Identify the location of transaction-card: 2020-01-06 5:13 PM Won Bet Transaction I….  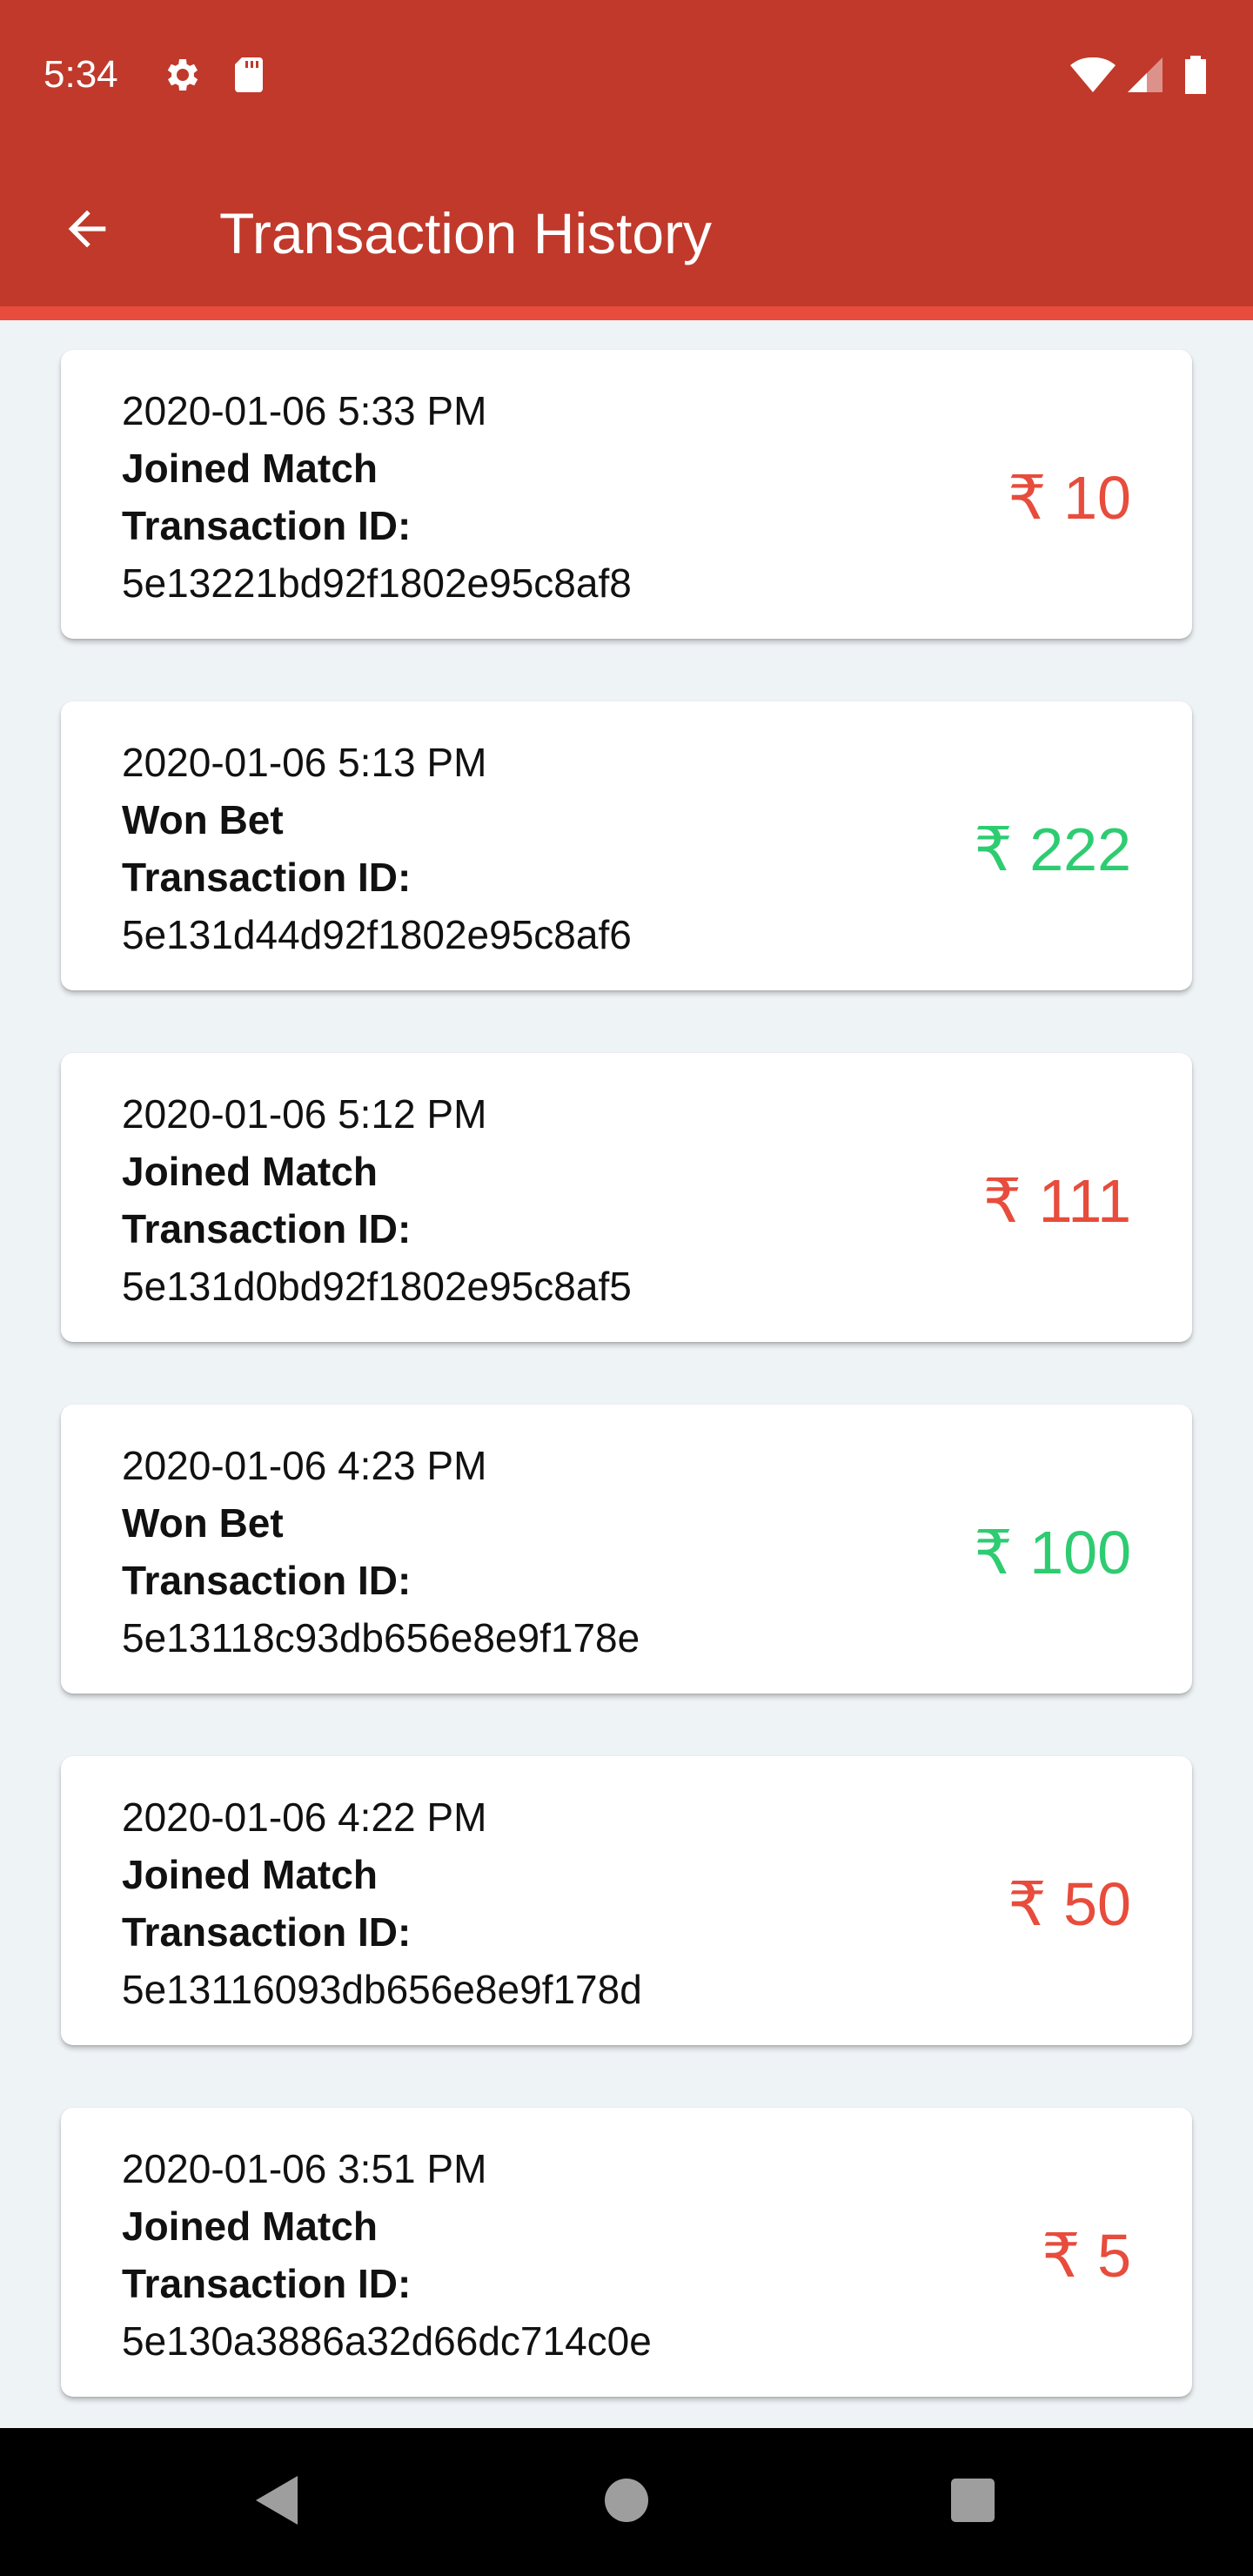
(626, 846).